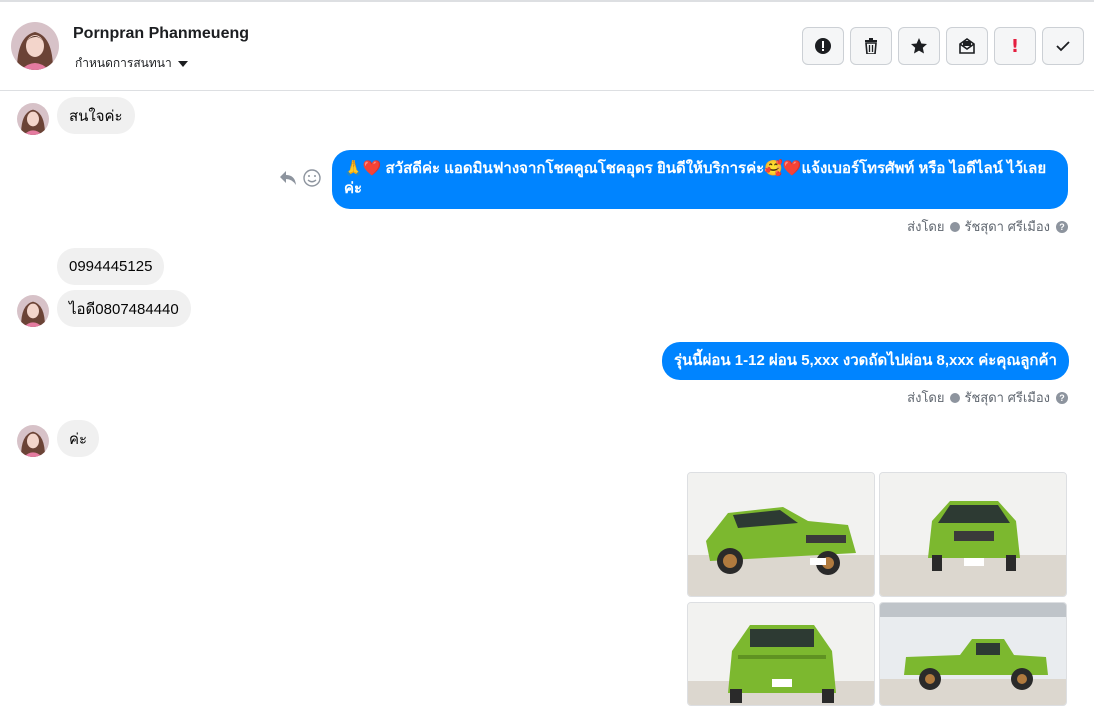  I want to click on alert-circle-icon, so click(823, 46).